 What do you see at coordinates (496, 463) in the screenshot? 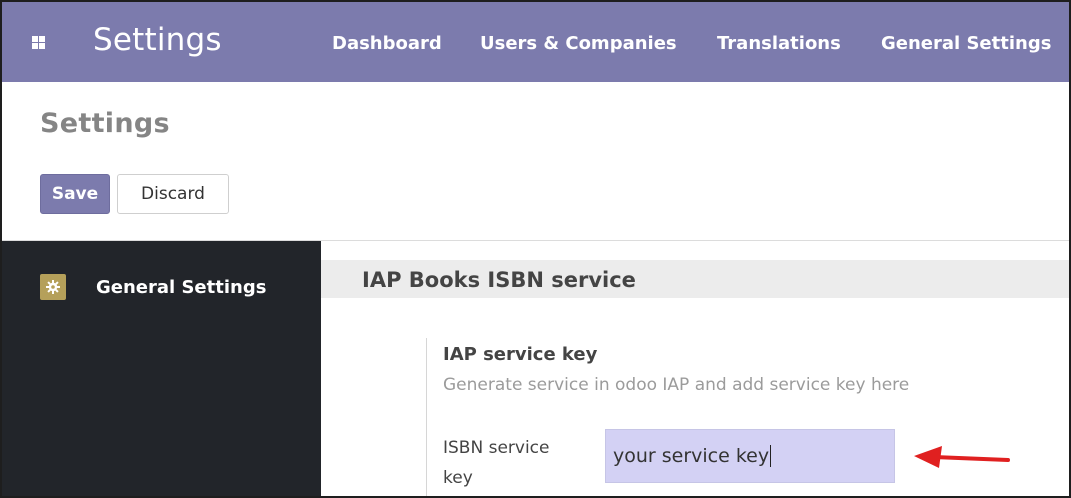
I see `isbn-service-key-label: ISBN service key` at bounding box center [496, 463].